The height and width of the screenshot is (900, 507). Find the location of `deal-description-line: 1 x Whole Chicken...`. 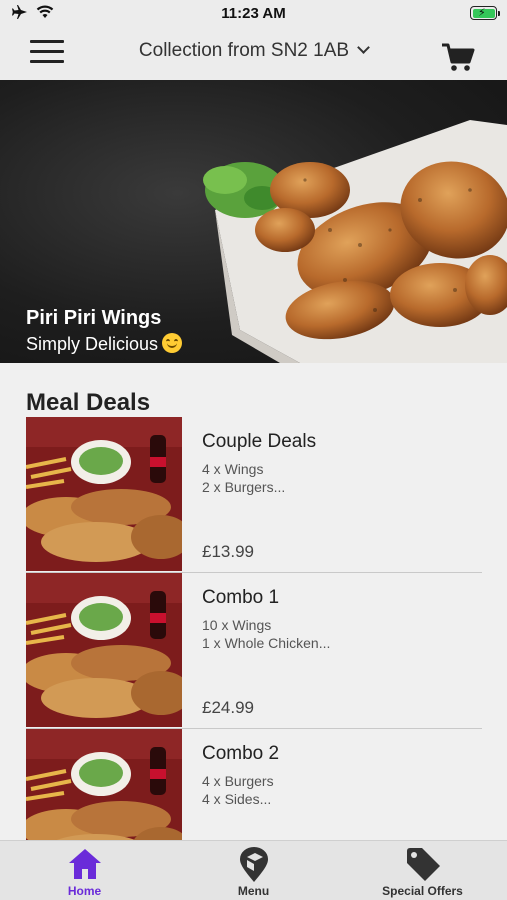

deal-description-line: 1 x Whole Chicken... is located at coordinates (266, 643).